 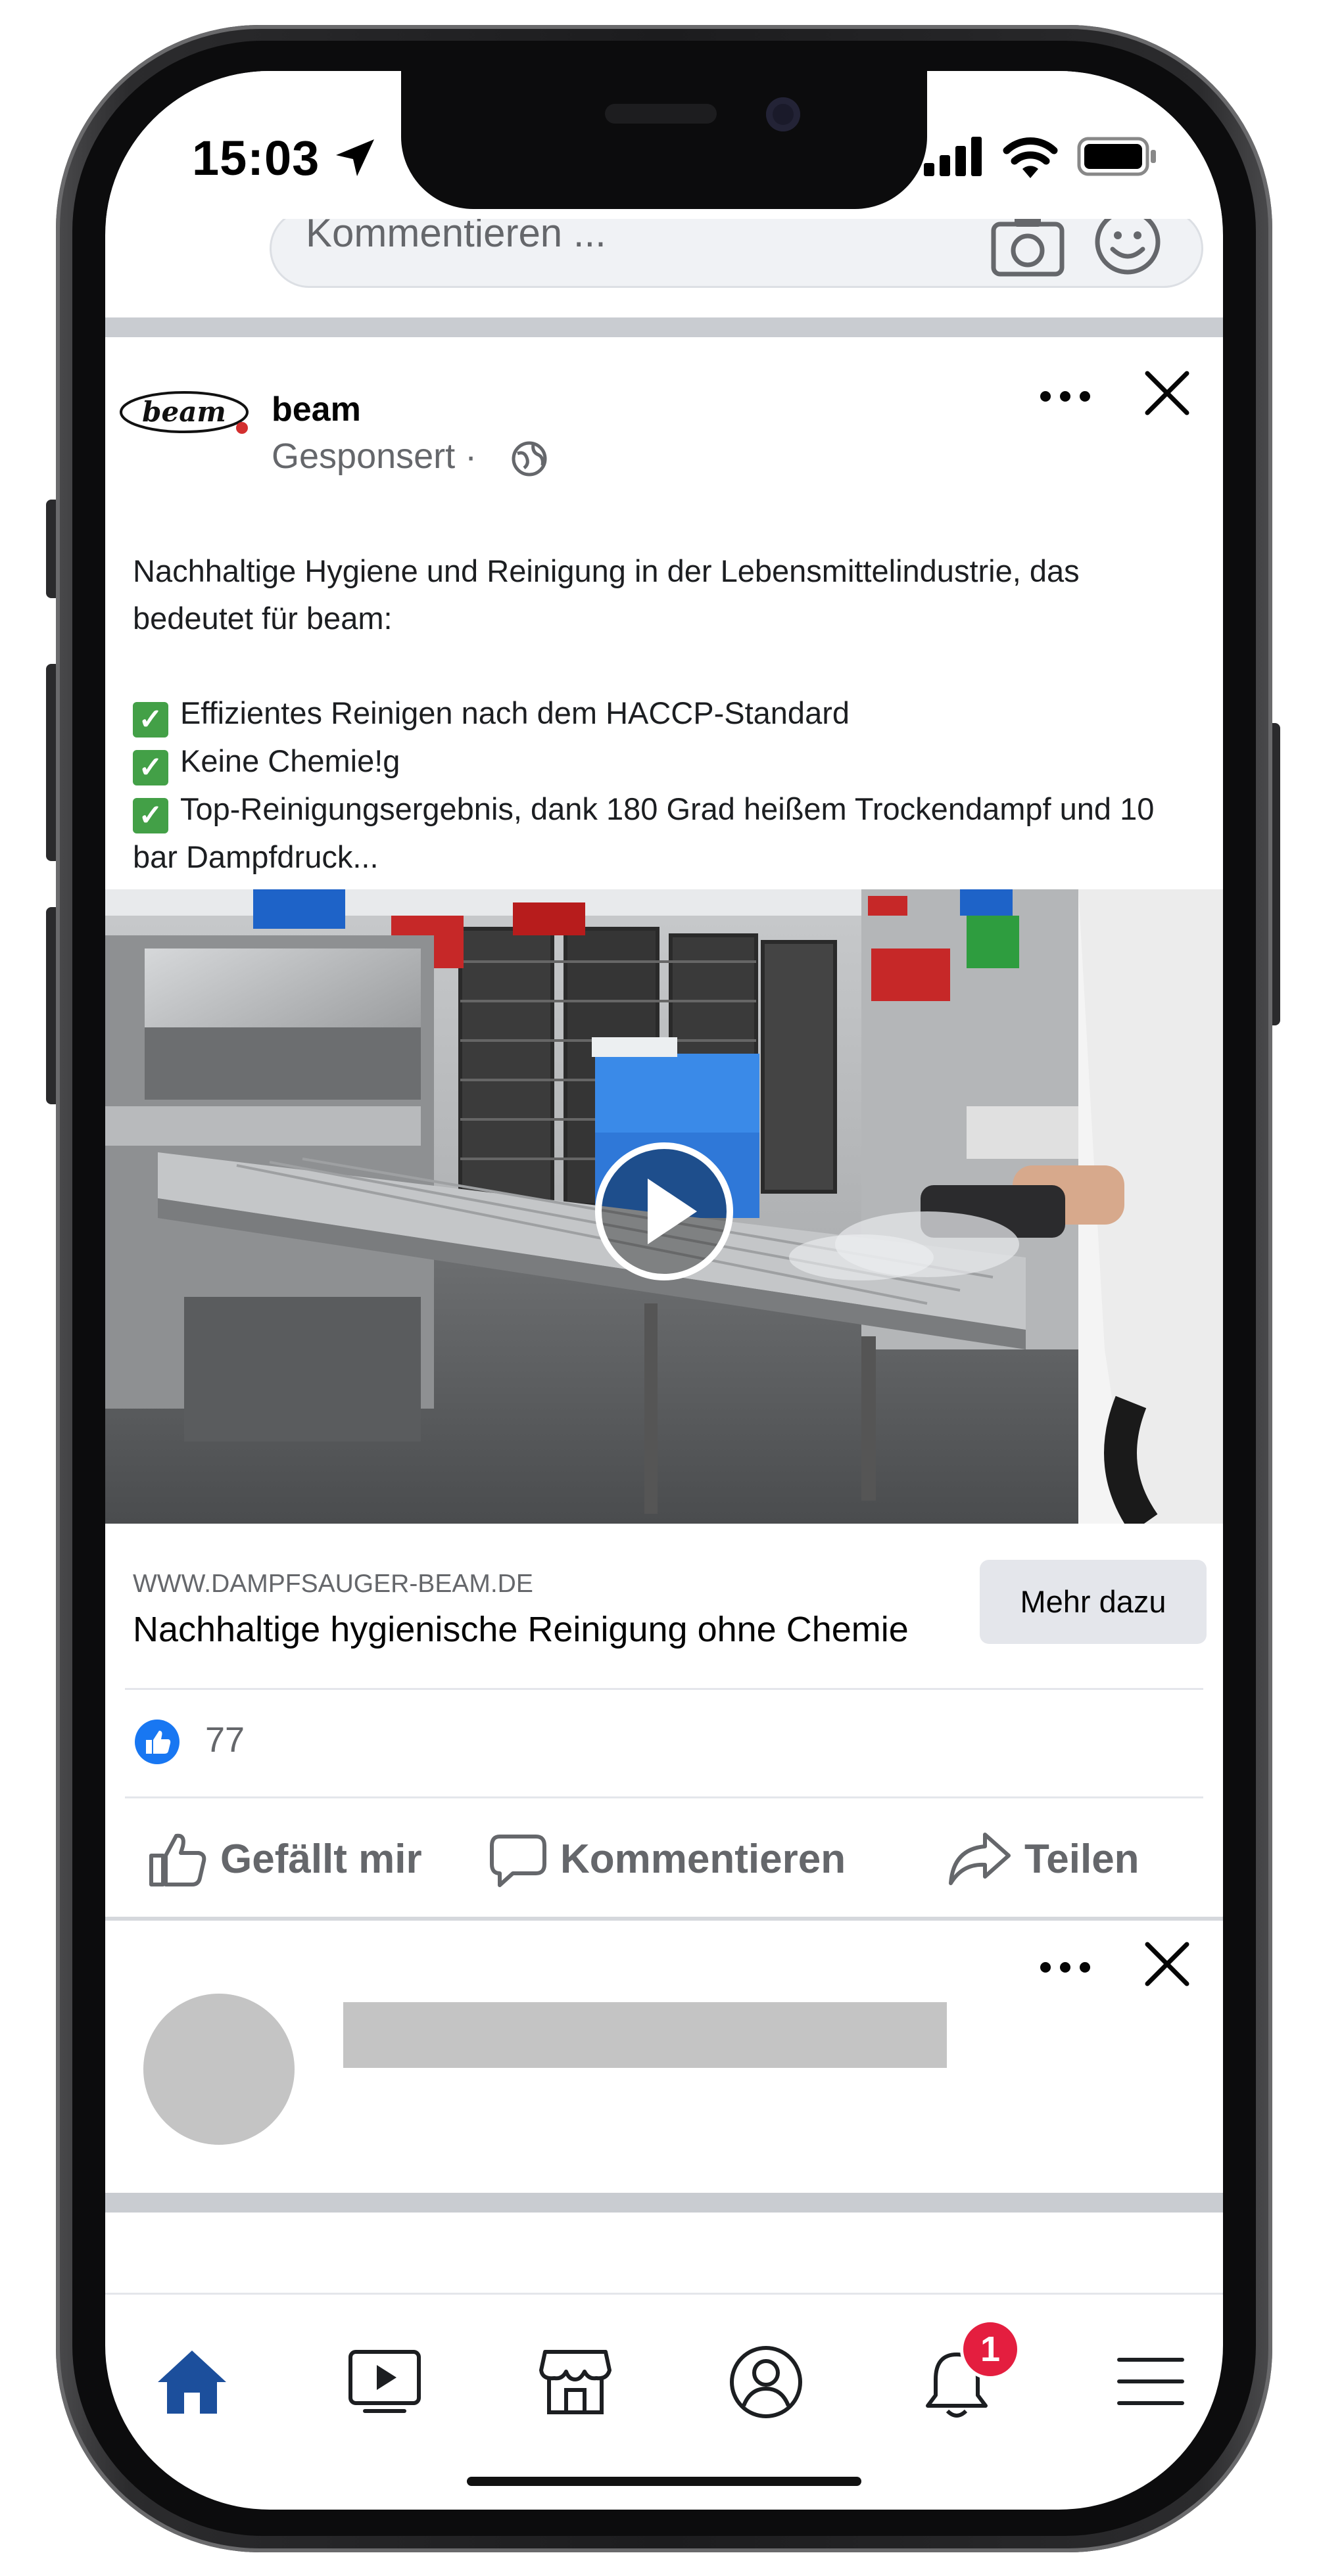 What do you see at coordinates (384, 2381) in the screenshot?
I see `watch-icon` at bounding box center [384, 2381].